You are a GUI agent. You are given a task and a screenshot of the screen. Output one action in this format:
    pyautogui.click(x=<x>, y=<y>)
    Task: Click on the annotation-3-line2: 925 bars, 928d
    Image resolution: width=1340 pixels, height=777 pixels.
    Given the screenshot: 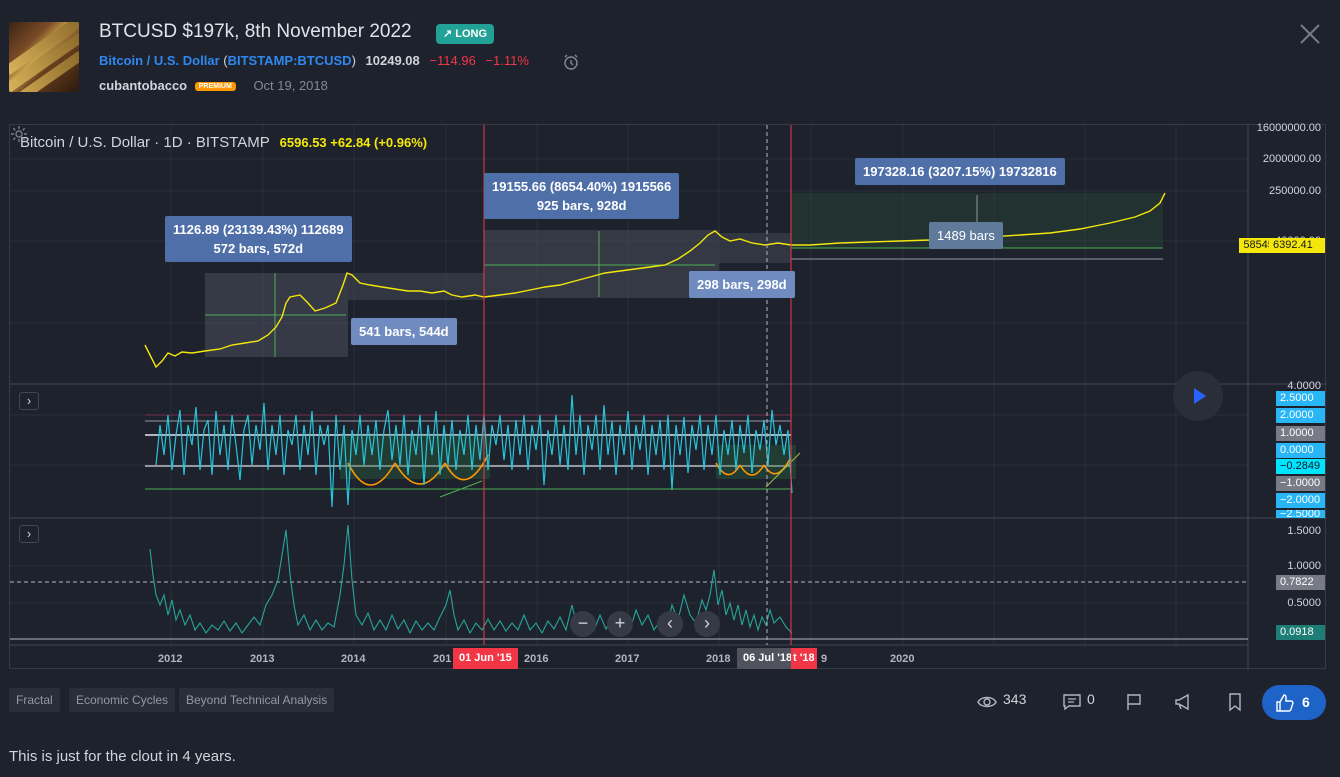 What is the action you would take?
    pyautogui.click(x=581, y=205)
    